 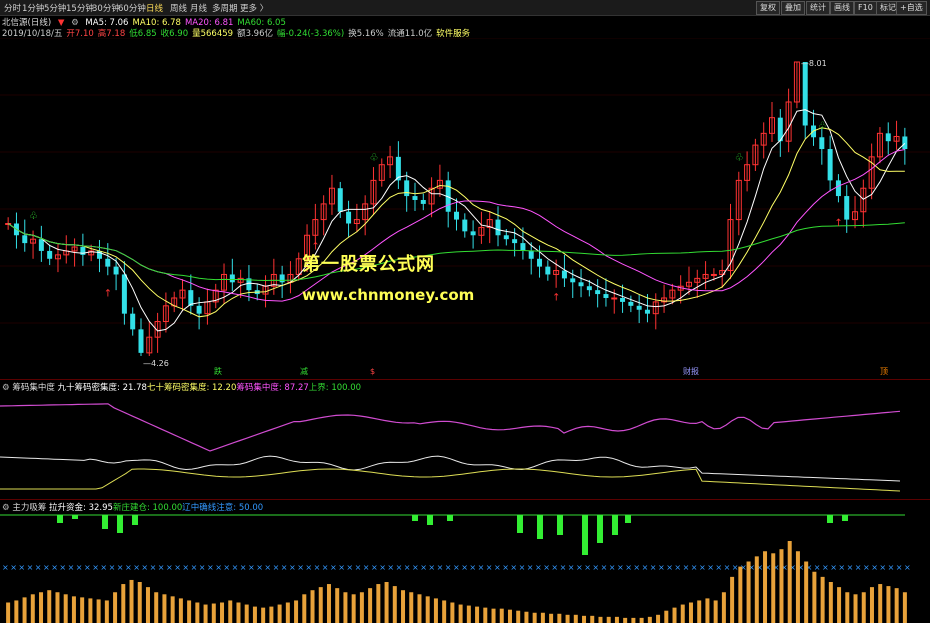 I want to click on period-tab: 1分钟, so click(x=33, y=8).